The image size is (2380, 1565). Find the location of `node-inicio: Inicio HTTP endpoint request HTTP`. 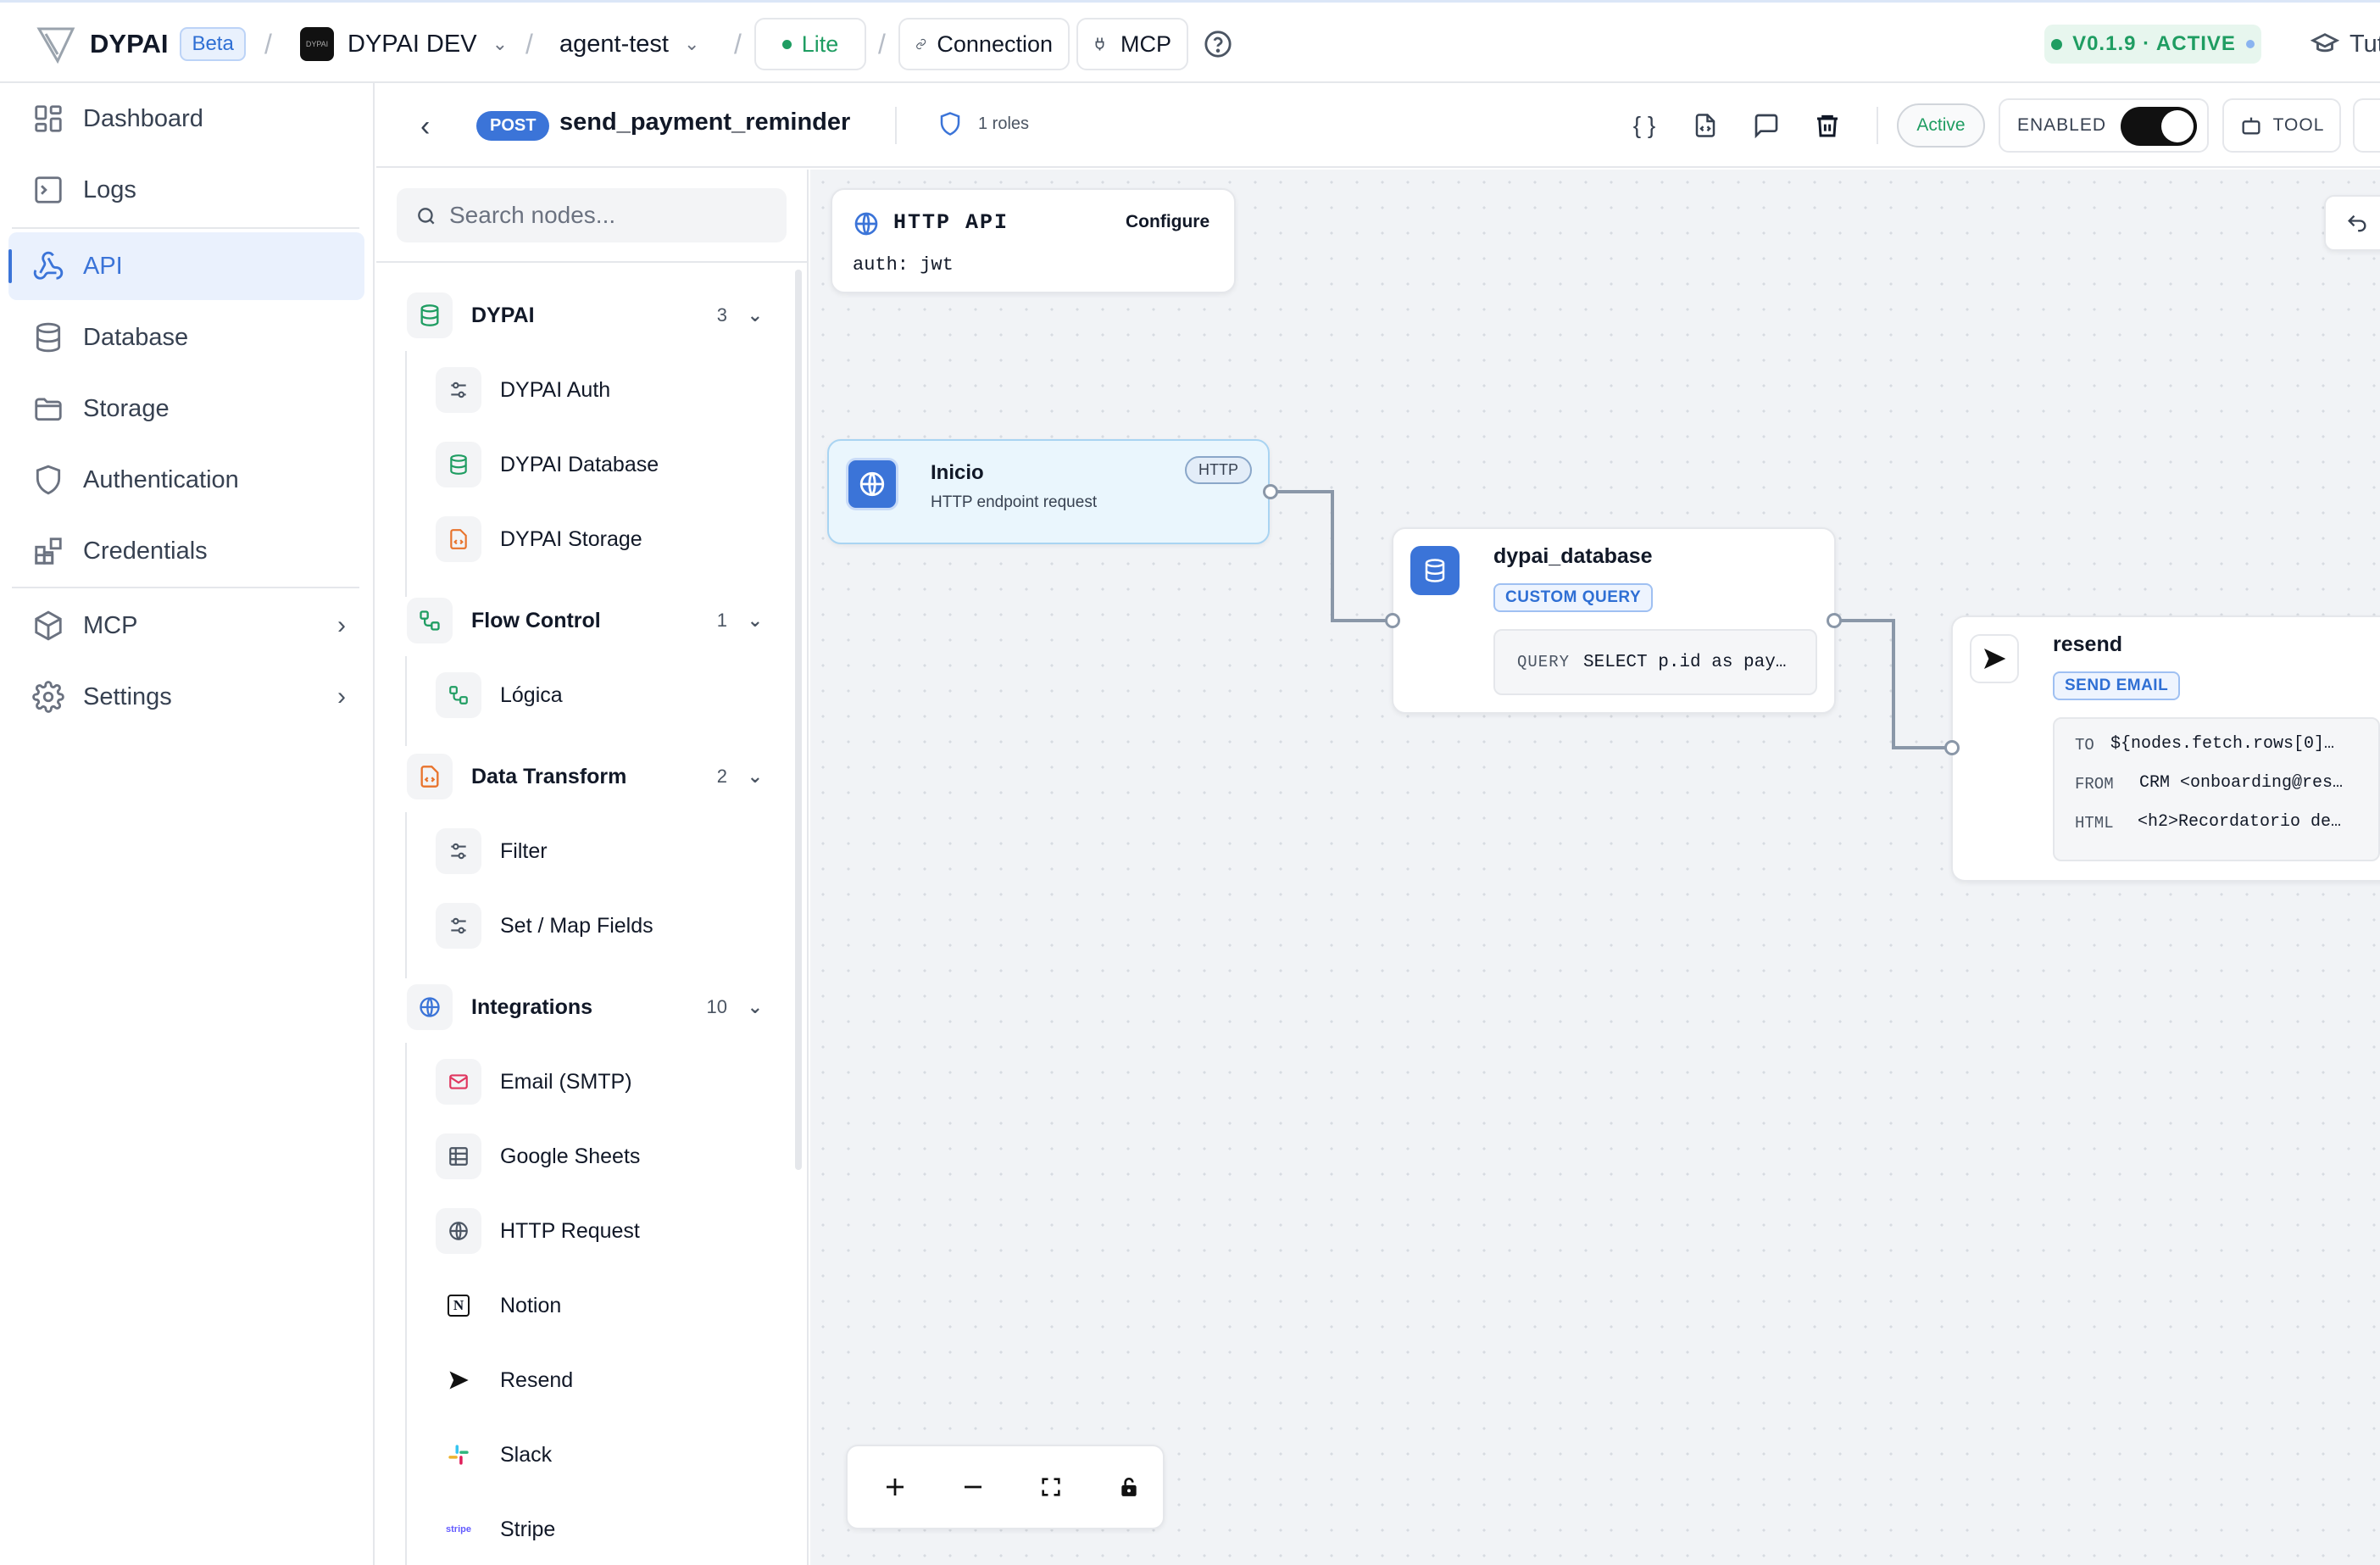

node-inicio: Inicio HTTP endpoint request HTTP is located at coordinates (1049, 491).